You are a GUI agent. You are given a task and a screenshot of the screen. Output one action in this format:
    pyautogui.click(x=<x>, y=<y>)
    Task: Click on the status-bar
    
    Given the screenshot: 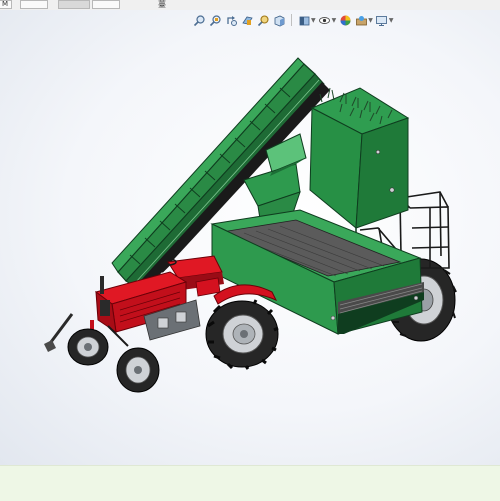 What is the action you would take?
    pyautogui.click(x=250, y=483)
    